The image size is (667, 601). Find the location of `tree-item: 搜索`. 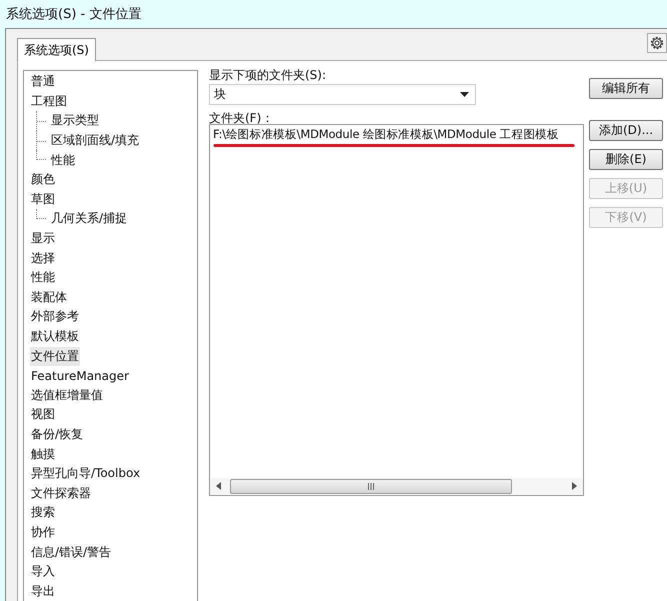

tree-item: 搜索 is located at coordinates (43, 512).